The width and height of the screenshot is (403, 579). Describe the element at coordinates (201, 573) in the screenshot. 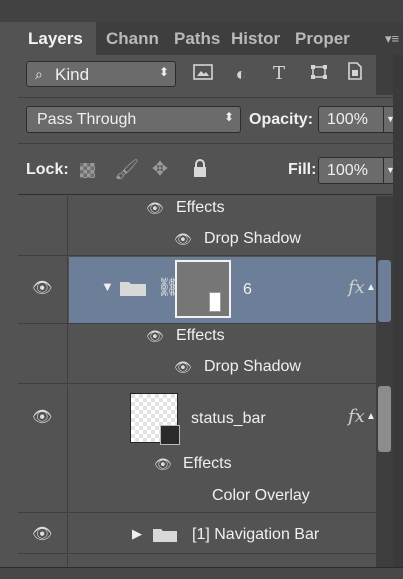

I see `panel-bottom-toolbar` at that location.